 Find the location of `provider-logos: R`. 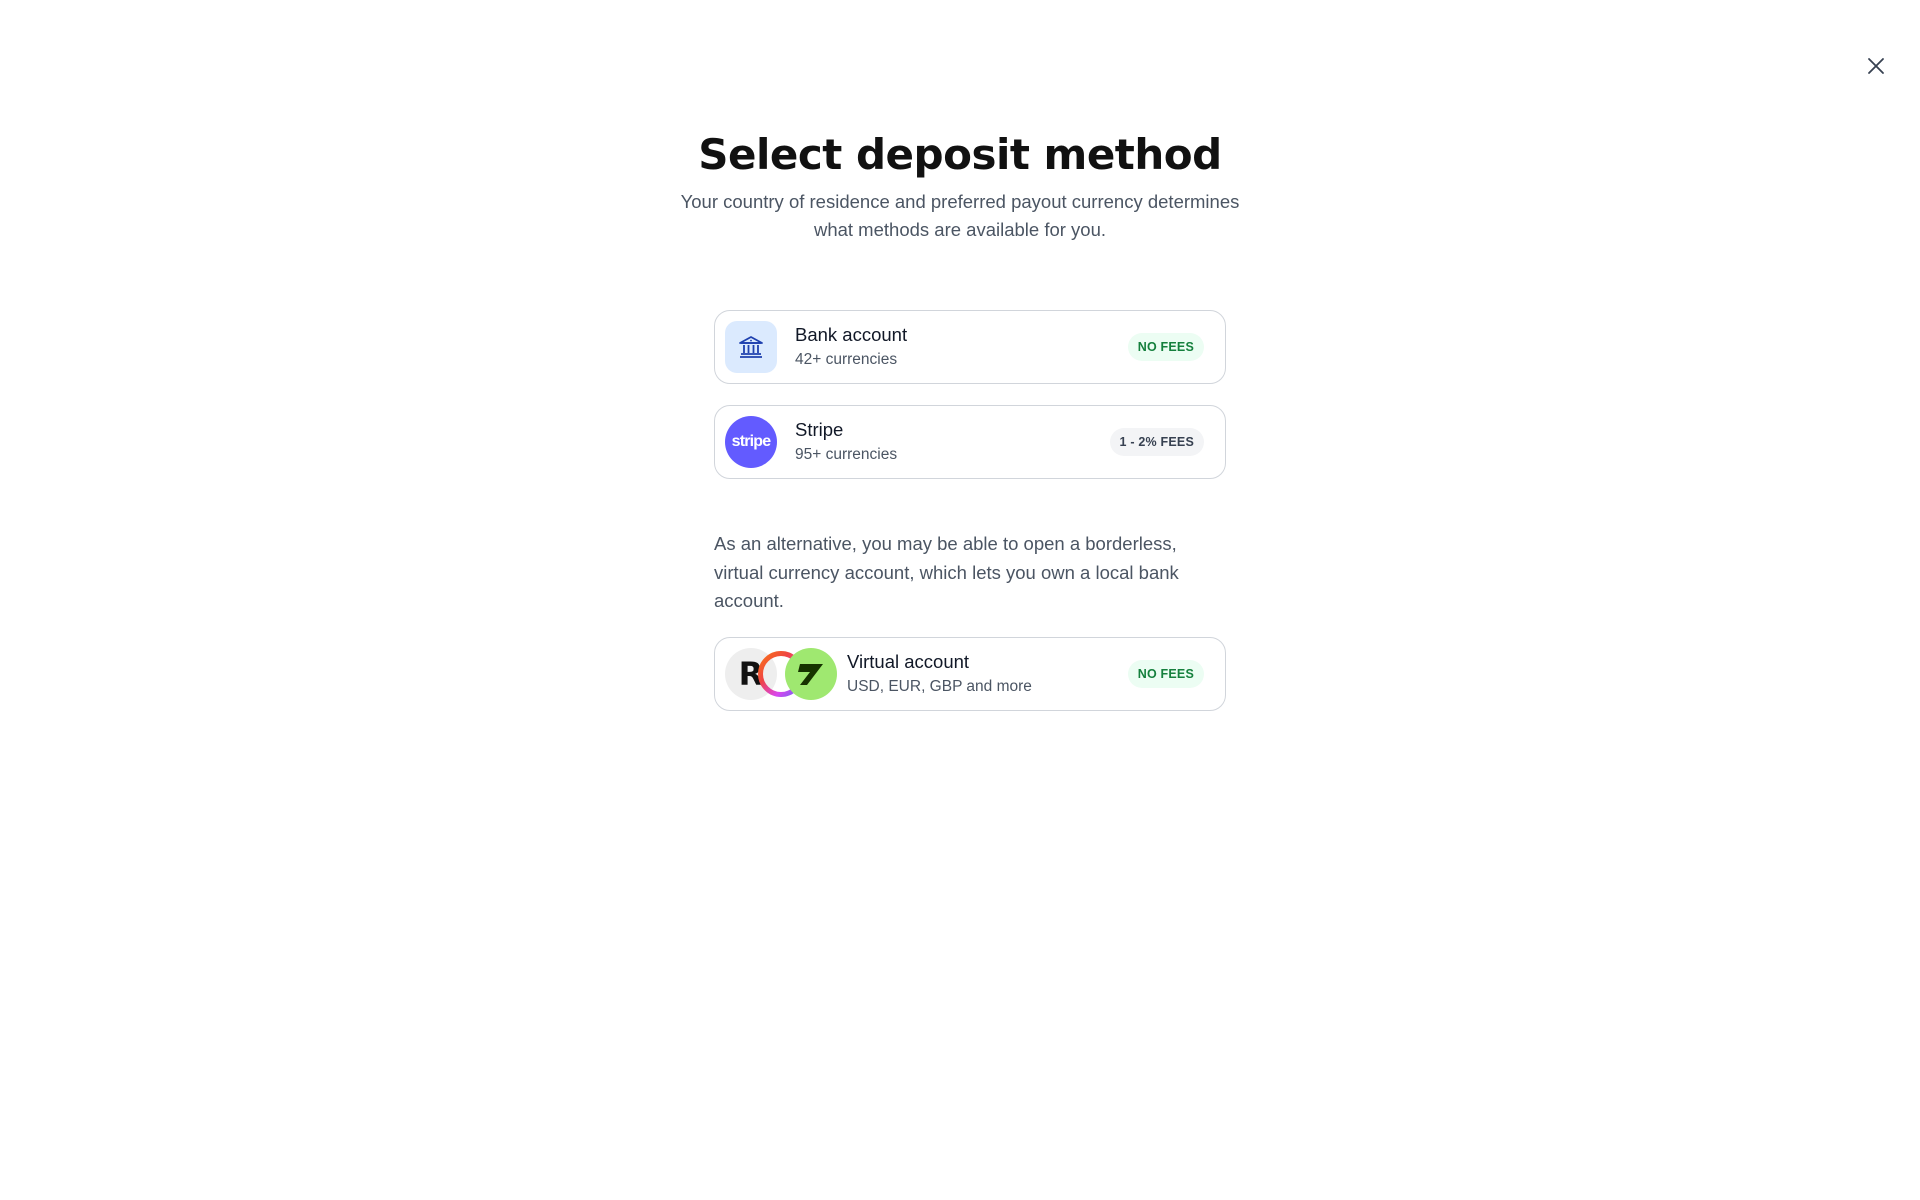

provider-logos: R is located at coordinates (782, 674).